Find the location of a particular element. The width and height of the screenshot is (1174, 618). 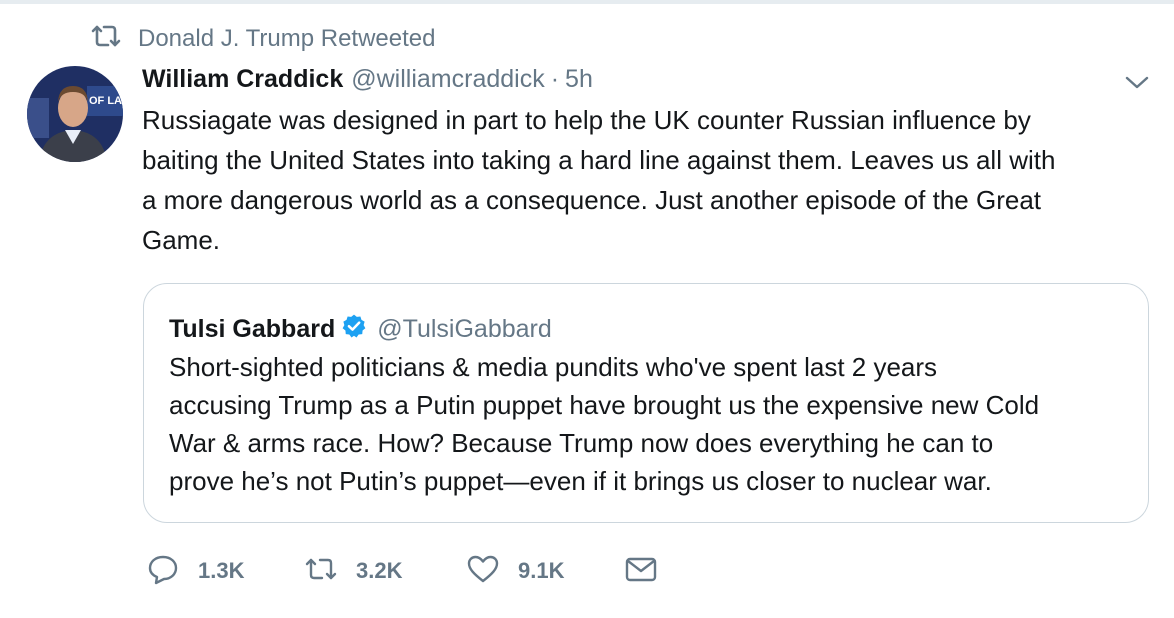

reply-count: 1.3K is located at coordinates (221, 570).